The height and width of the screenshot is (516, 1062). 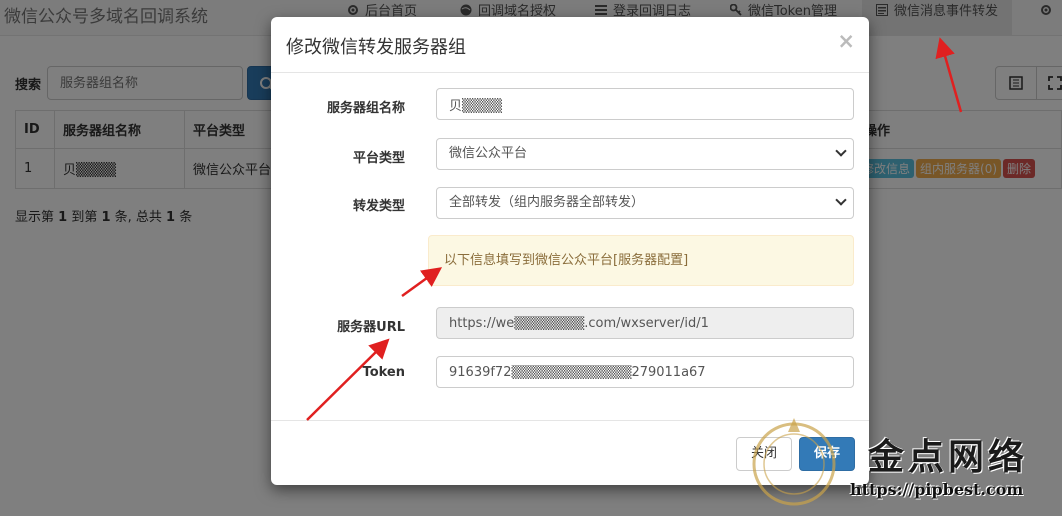 What do you see at coordinates (547, 202) in the screenshot?
I see `forward-type-select-value: 全部转发（组内服务器全部转发）` at bounding box center [547, 202].